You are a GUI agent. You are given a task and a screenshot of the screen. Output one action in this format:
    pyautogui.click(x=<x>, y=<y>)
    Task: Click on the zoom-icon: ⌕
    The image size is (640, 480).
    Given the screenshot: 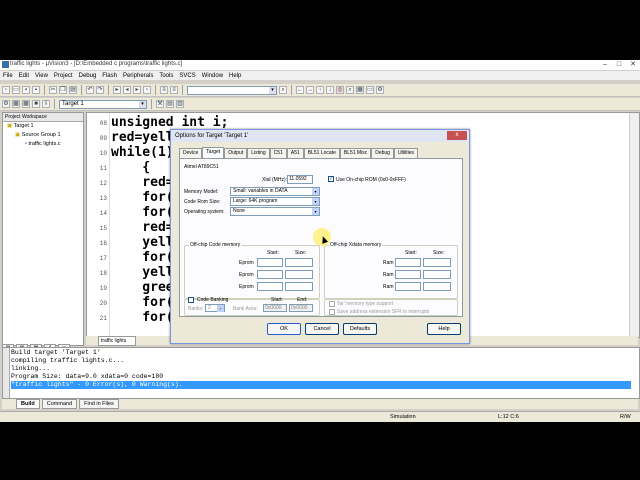 What is the action you would take?
    pyautogui.click(x=350, y=90)
    